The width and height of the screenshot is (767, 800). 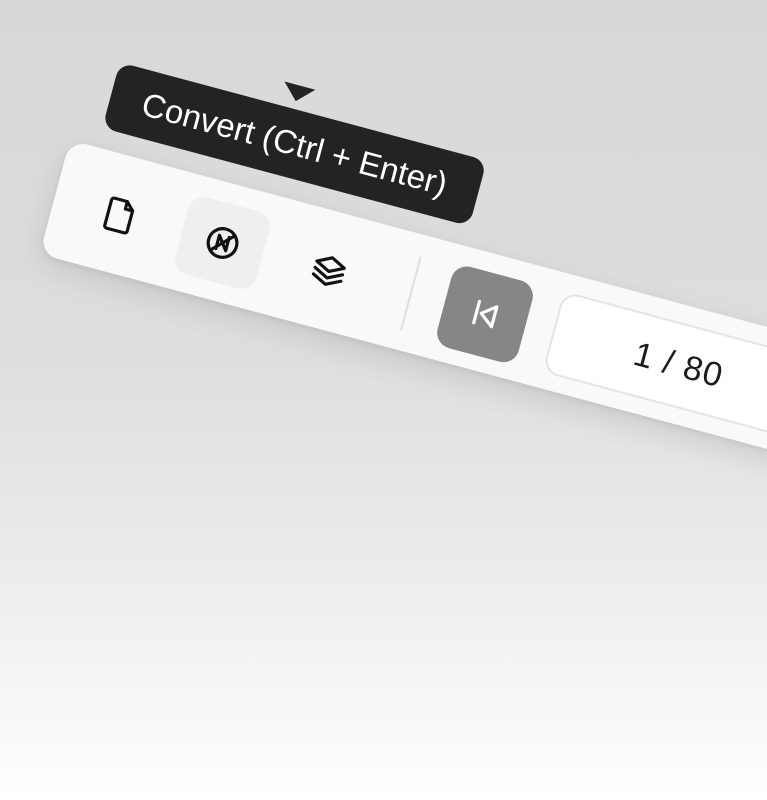 I want to click on skip-to-first-icon, so click(x=485, y=314).